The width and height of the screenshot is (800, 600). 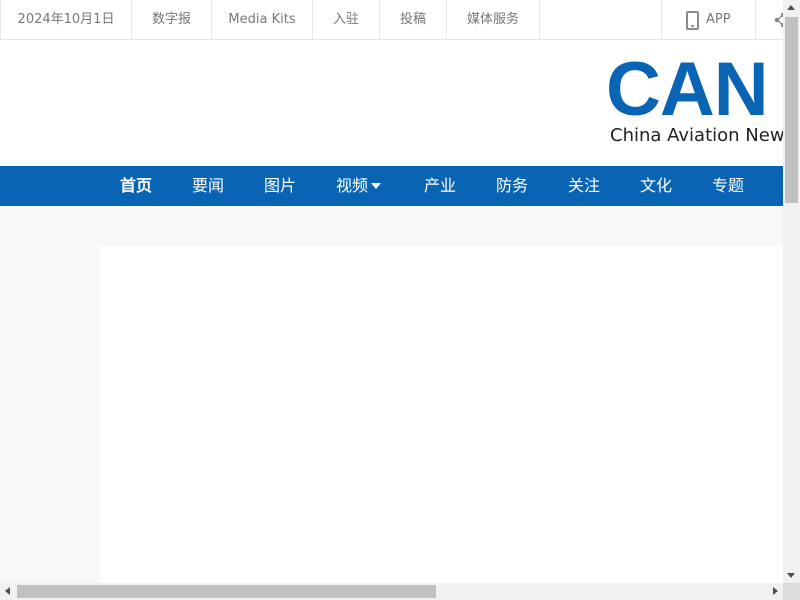 I want to click on topbar-link-join: 入驻, so click(x=346, y=19).